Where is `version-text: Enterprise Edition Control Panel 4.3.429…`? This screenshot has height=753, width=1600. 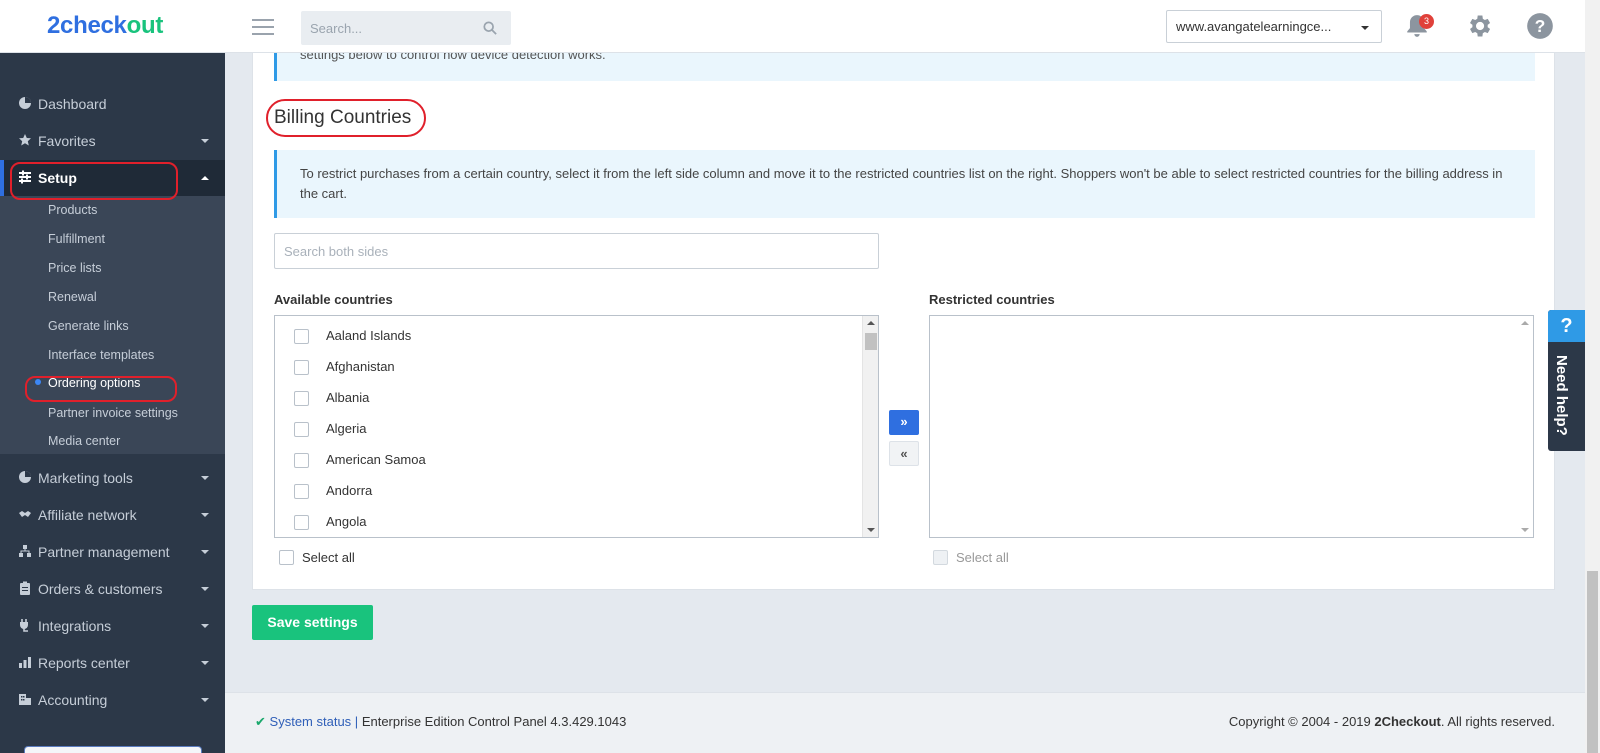
version-text: Enterprise Edition Control Panel 4.3.429… is located at coordinates (494, 721).